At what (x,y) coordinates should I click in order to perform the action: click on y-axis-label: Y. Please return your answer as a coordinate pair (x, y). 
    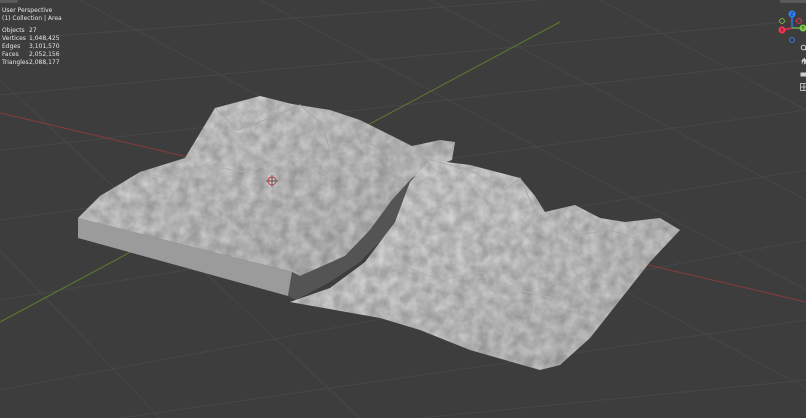
    Looking at the image, I should click on (803, 29).